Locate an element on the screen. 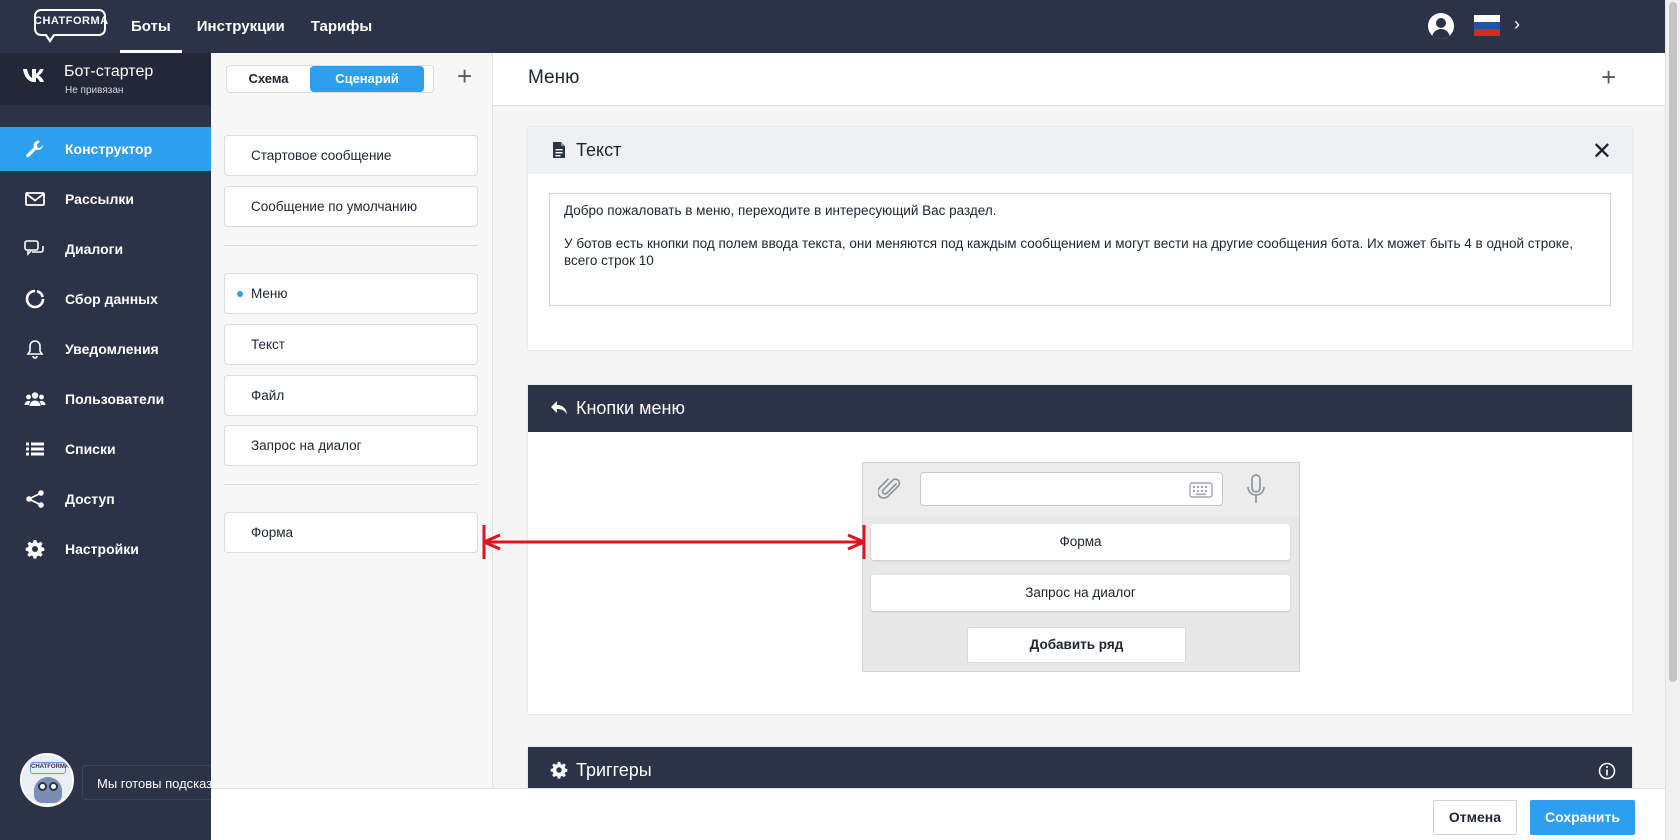  users-icon is located at coordinates (35, 399).